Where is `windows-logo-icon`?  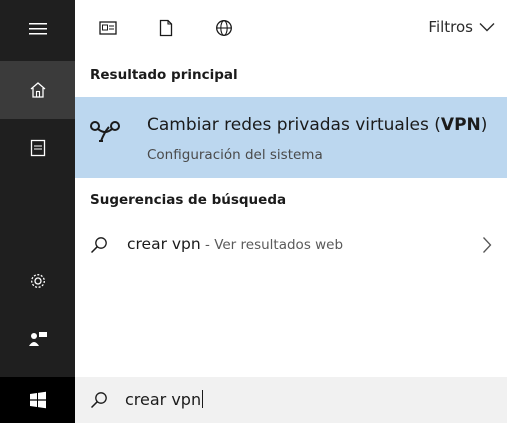
windows-logo-icon is located at coordinates (37, 400).